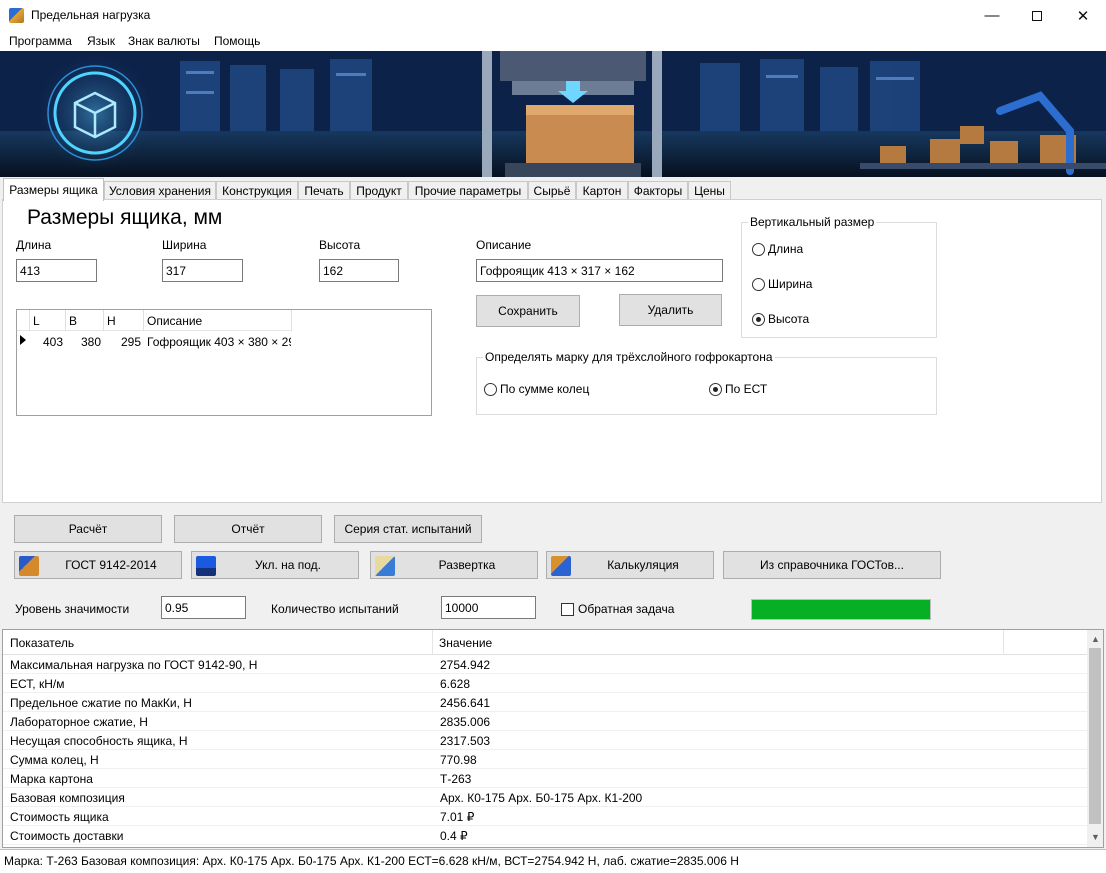 The height and width of the screenshot is (873, 1106). Describe the element at coordinates (29, 566) in the screenshot. I see `box-icon` at that location.